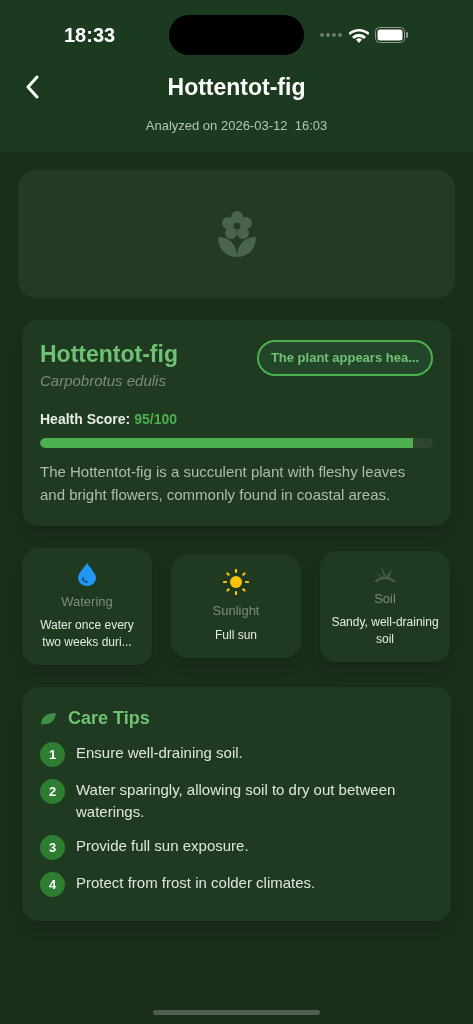 The height and width of the screenshot is (1024, 473). Describe the element at coordinates (236, 87) in the screenshot. I see `page-title: Hottentot-fig` at that location.